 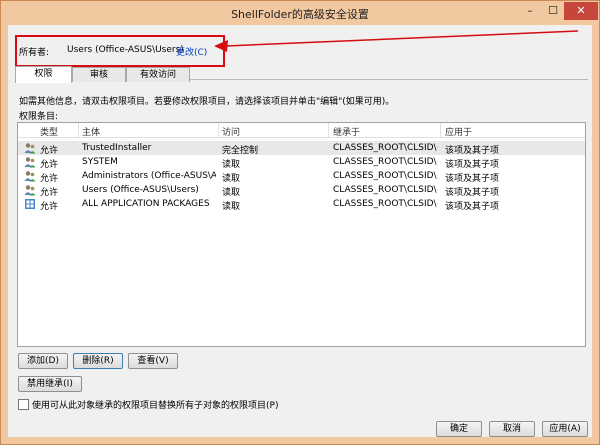 What do you see at coordinates (43, 74) in the screenshot?
I see `tab-permissions: 权限` at bounding box center [43, 74].